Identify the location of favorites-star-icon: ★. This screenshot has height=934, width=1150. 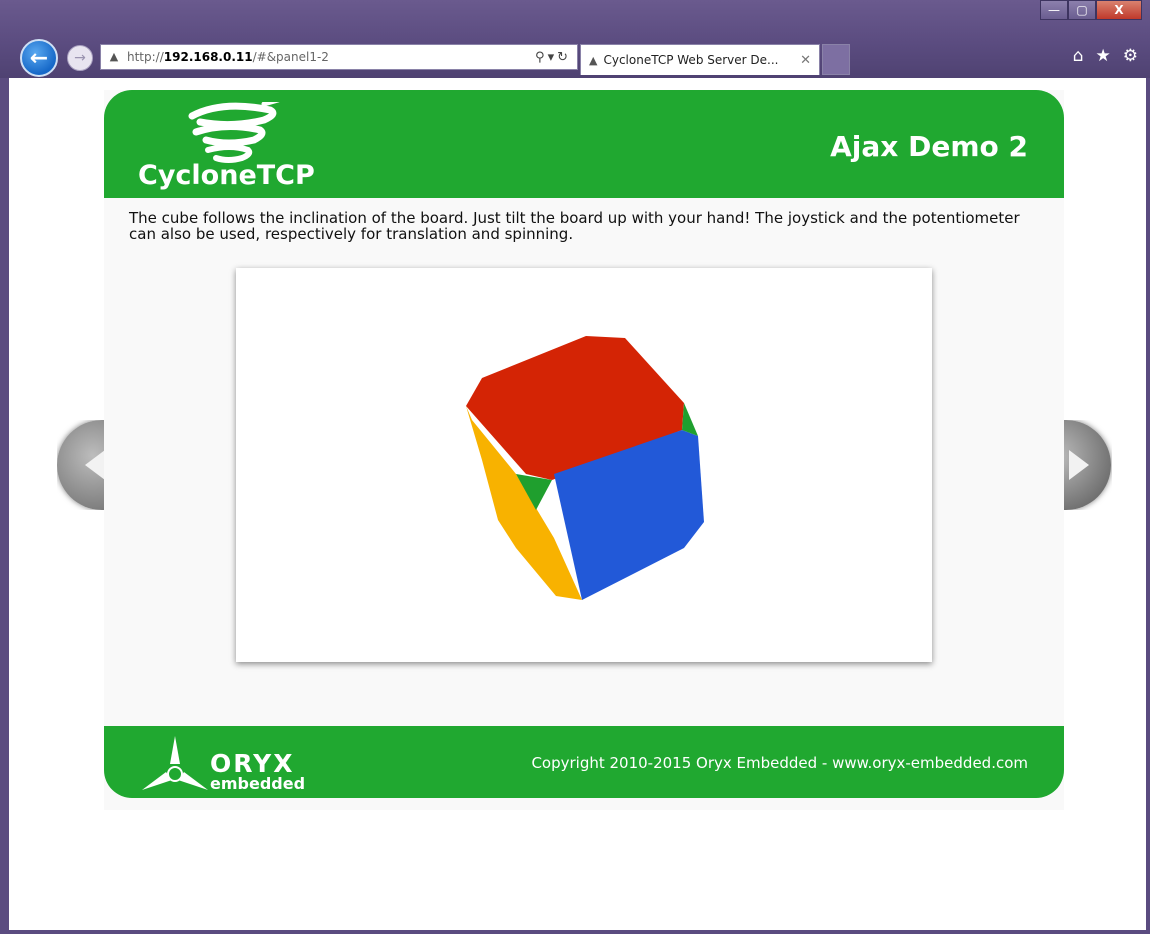
(1103, 56).